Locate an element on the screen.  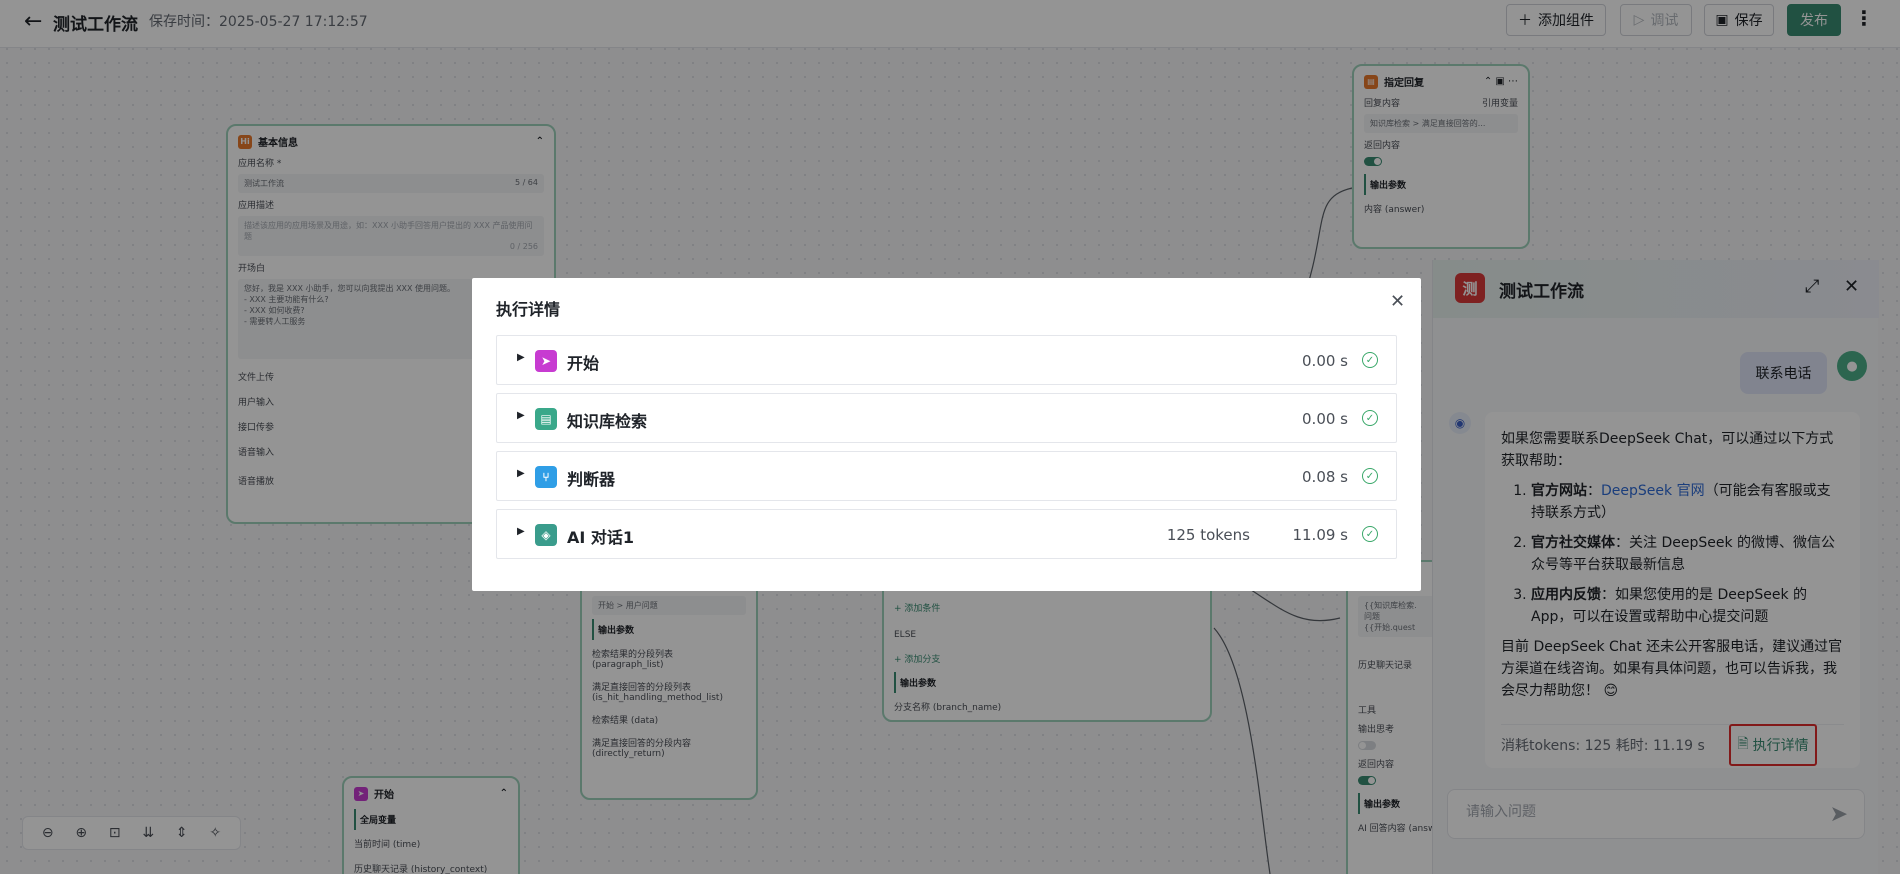
close-icon: ✕ is located at coordinates (1397, 301).